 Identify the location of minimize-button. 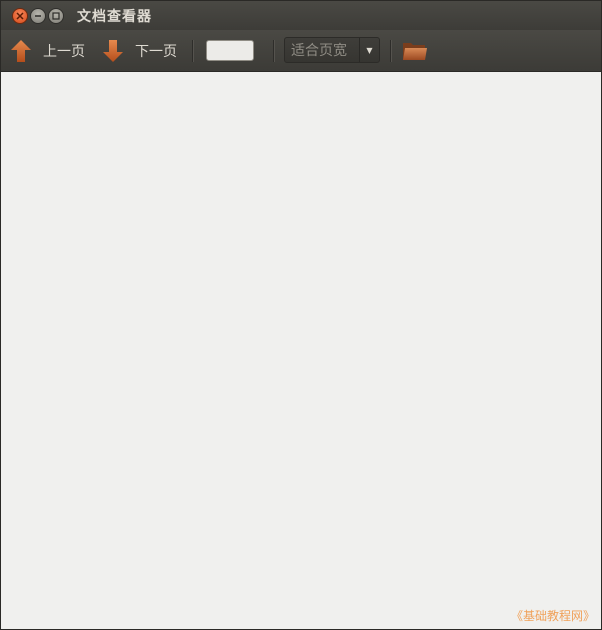
(38, 16).